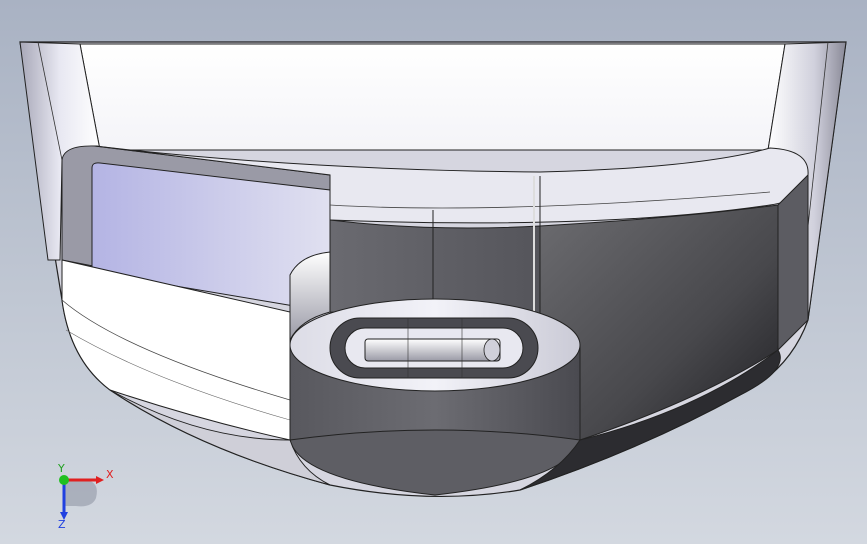 The image size is (867, 544). I want to click on y-axis-label: Y, so click(61, 468).